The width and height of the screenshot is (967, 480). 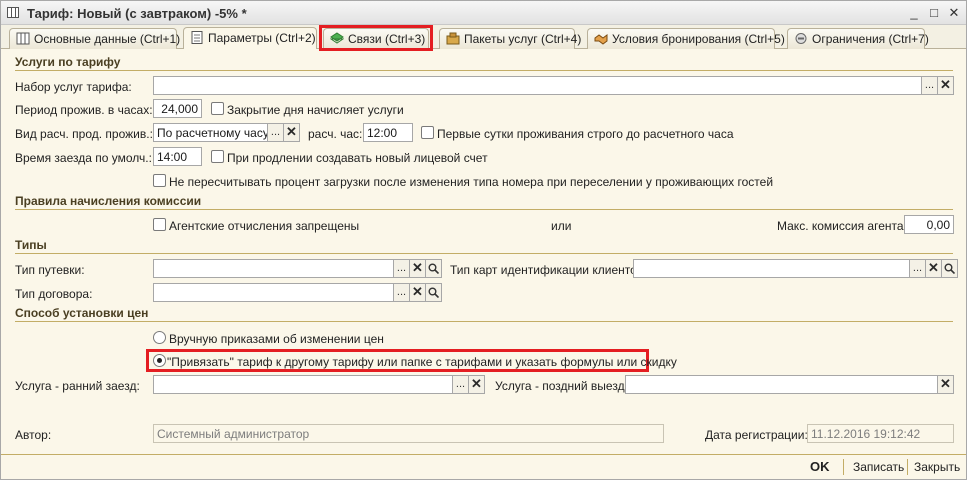 I want to click on save-button: Записать, so click(x=878, y=467).